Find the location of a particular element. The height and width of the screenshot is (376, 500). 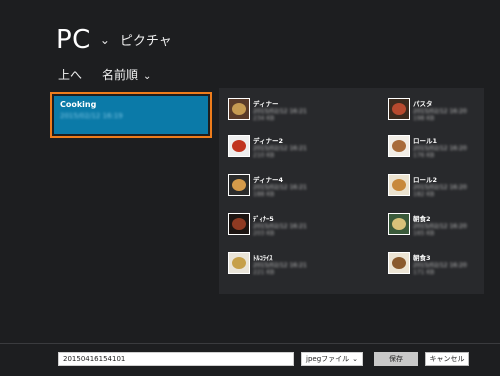

nav-bar: 上へ 名前順 ⌄ is located at coordinates (104, 74).